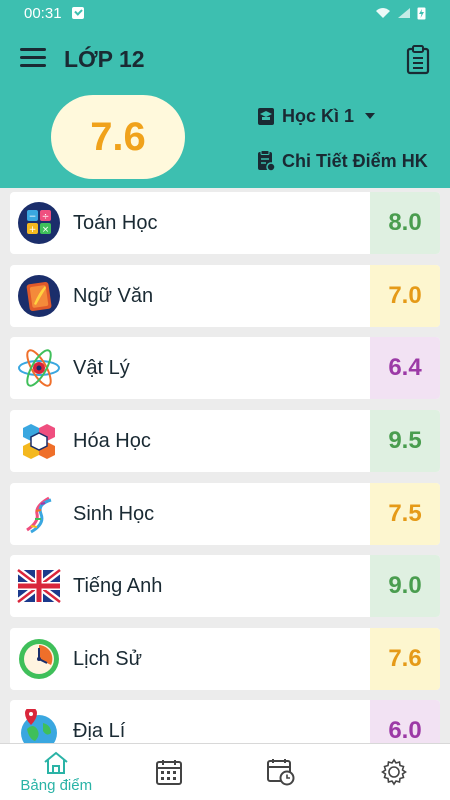 Image resolution: width=450 pixels, height=800 pixels. I want to click on status-time: 00:31, so click(43, 13).